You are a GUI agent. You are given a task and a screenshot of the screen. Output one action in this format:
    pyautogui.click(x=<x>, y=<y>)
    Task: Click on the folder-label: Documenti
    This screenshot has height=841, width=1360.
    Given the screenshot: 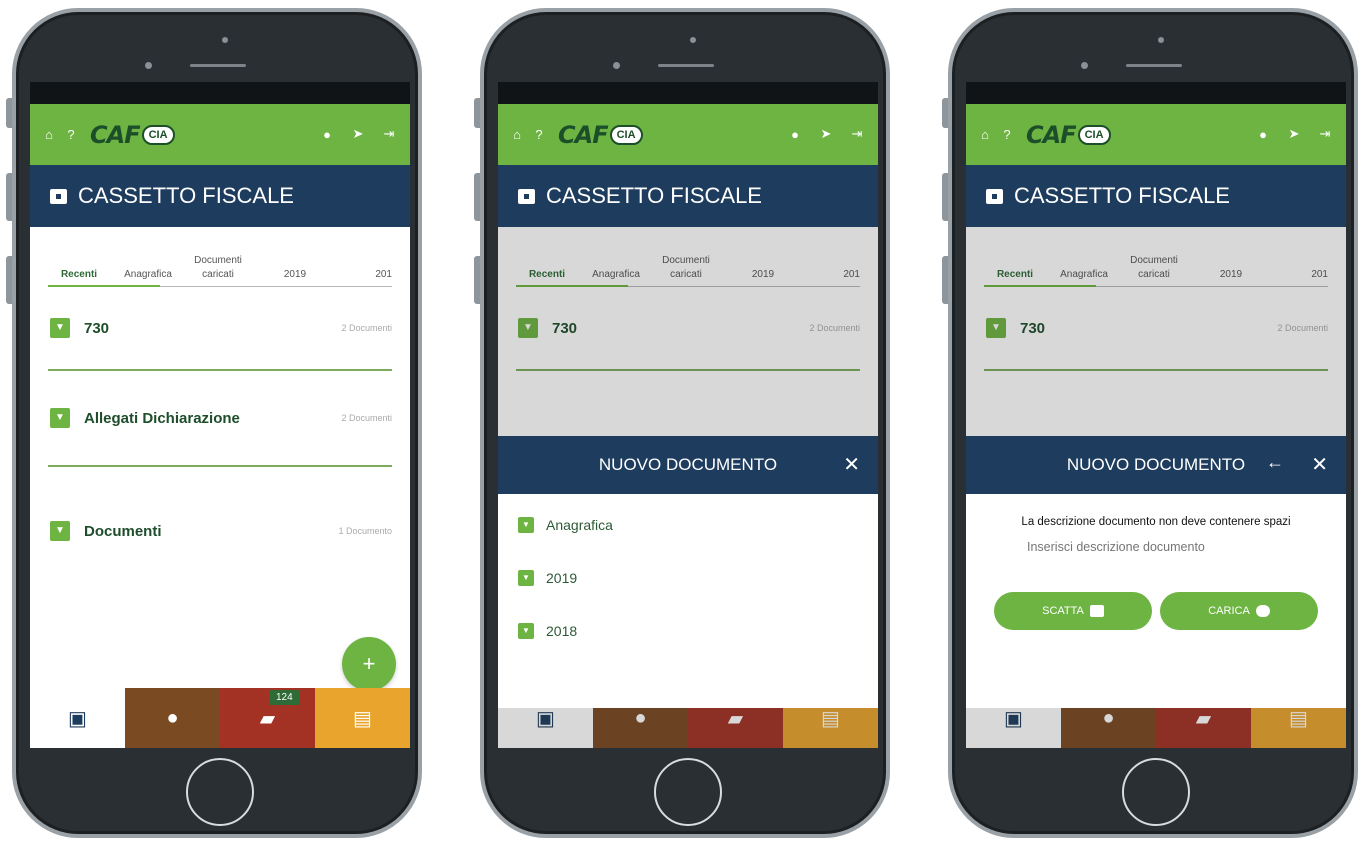 What is the action you would take?
    pyautogui.click(x=123, y=531)
    